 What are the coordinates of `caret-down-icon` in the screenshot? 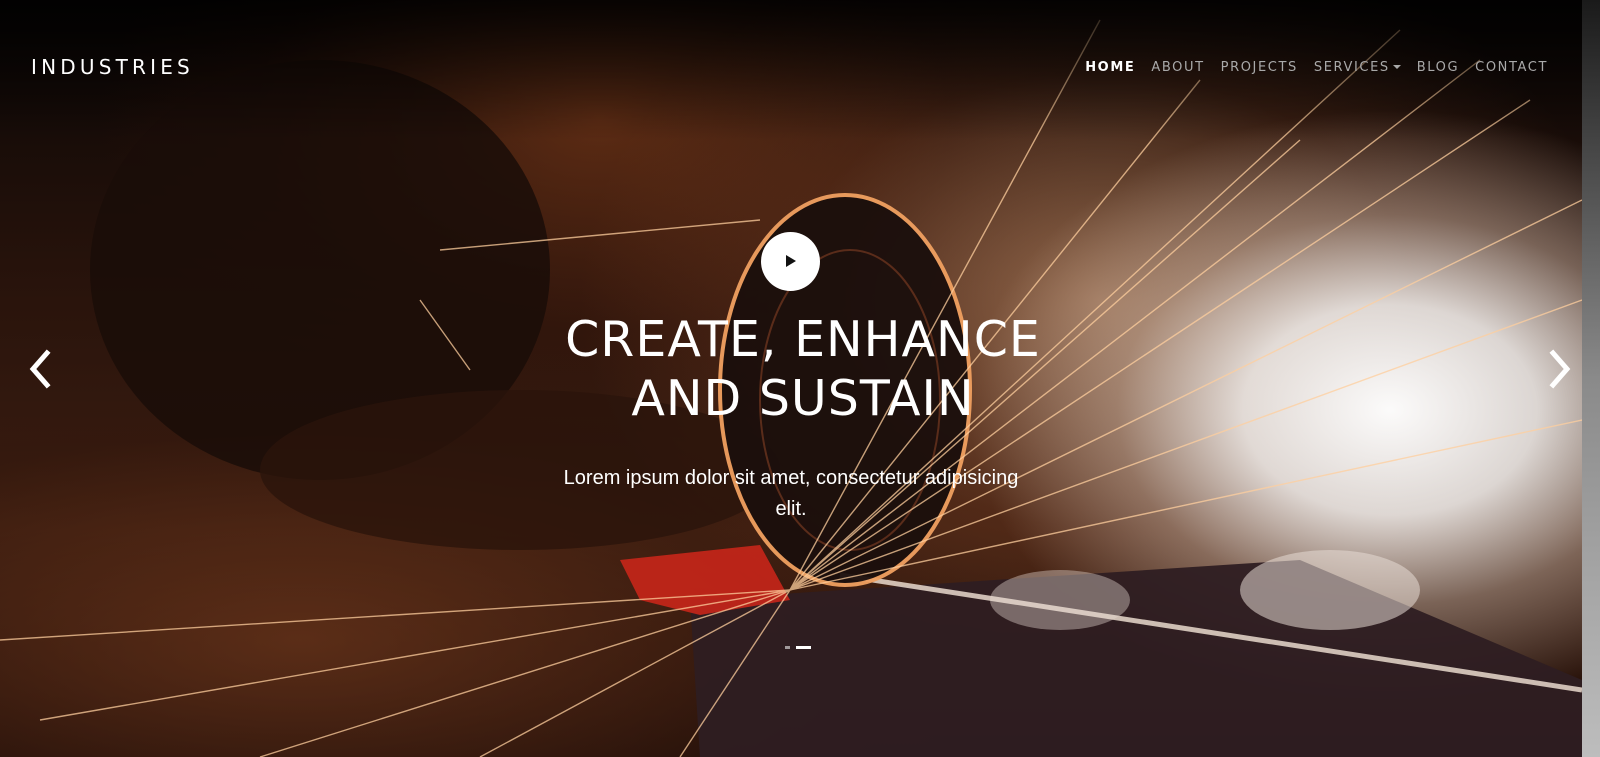 It's located at (1396, 66).